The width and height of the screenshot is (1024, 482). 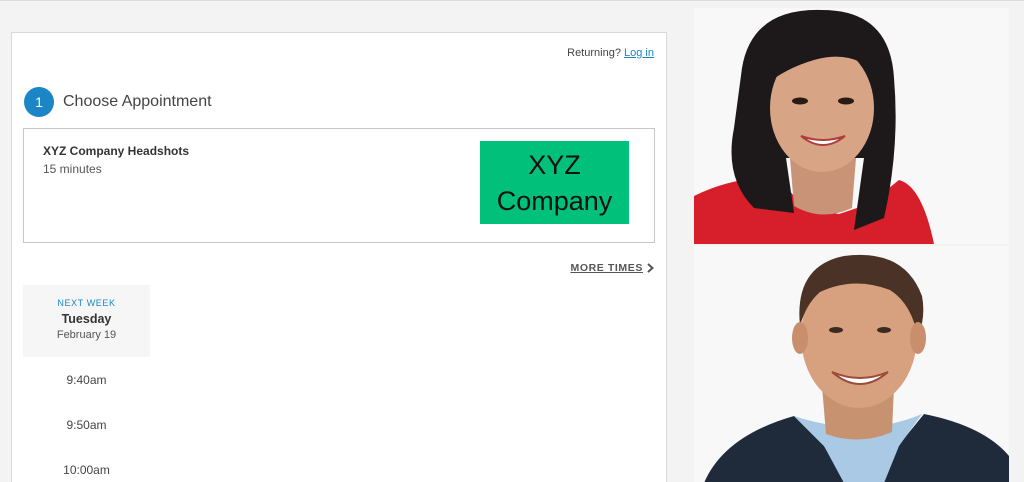 What do you see at coordinates (86, 470) in the screenshot?
I see `time-slot: 10:00am` at bounding box center [86, 470].